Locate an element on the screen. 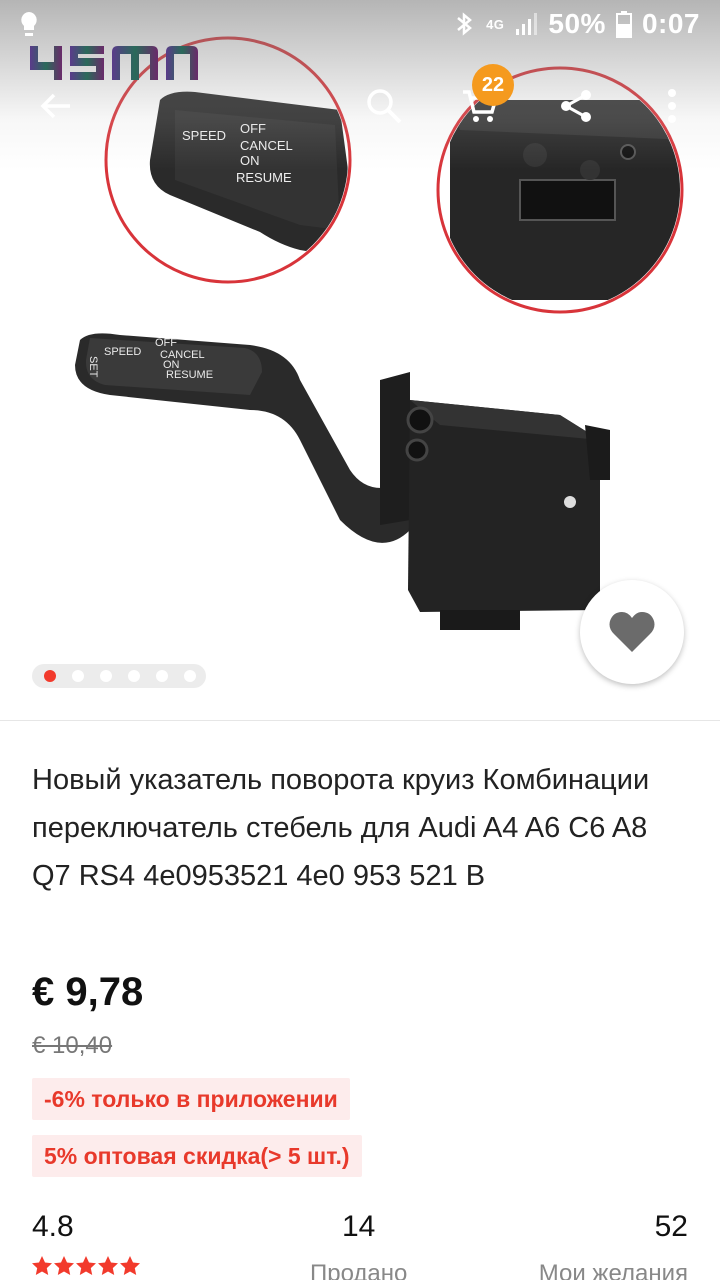  rating-stars is located at coordinates (86, 1265).